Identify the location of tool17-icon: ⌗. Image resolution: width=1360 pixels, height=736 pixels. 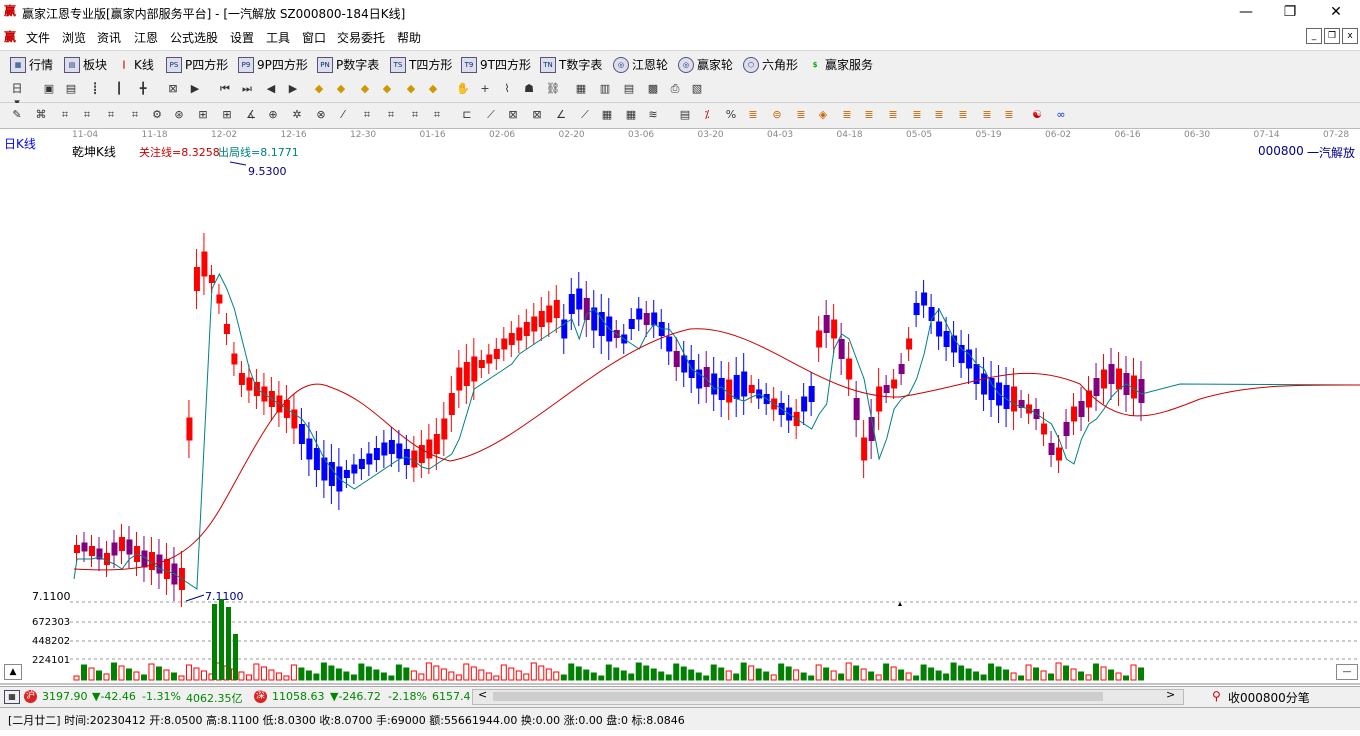
(415, 115).